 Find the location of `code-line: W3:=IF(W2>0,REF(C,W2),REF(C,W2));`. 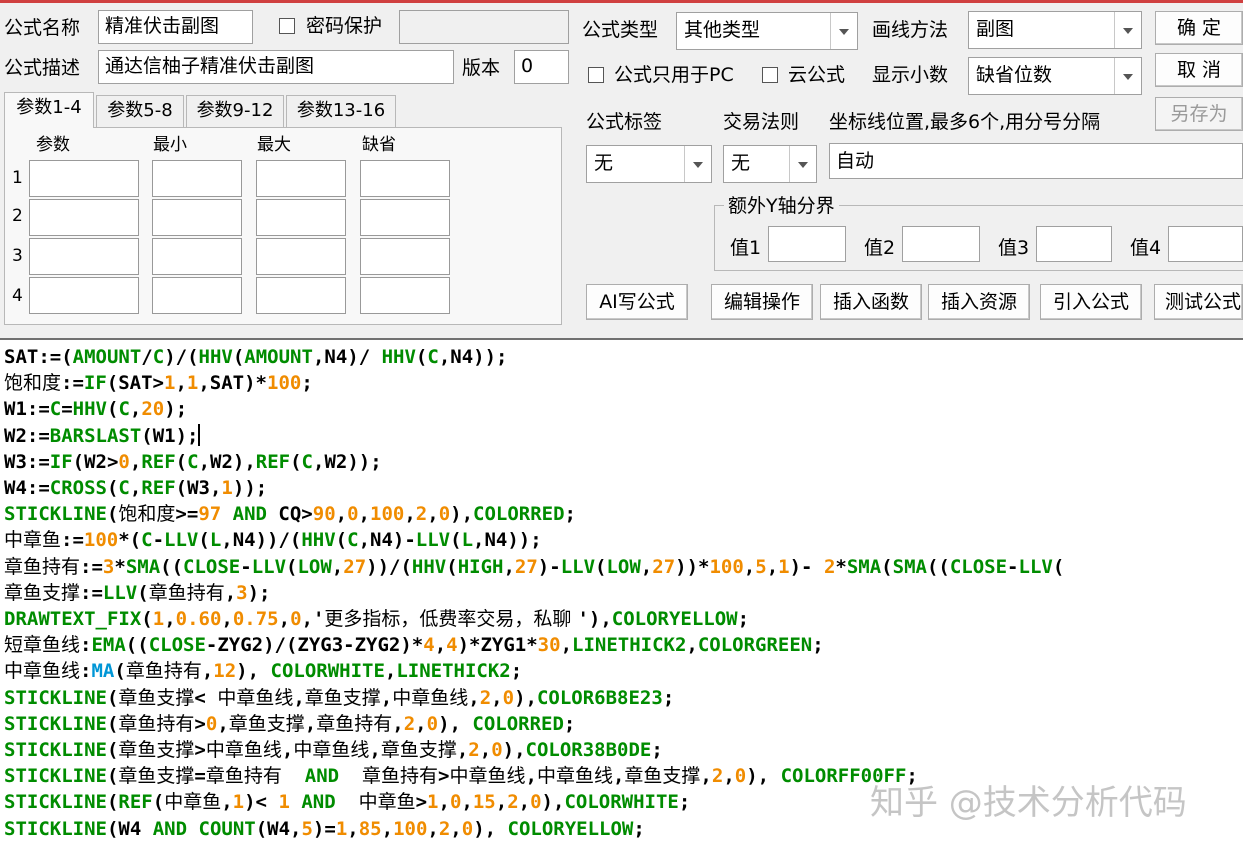

code-line: W3:=IF(W2>0,REF(C,W2),REF(C,W2)); is located at coordinates (193, 462).